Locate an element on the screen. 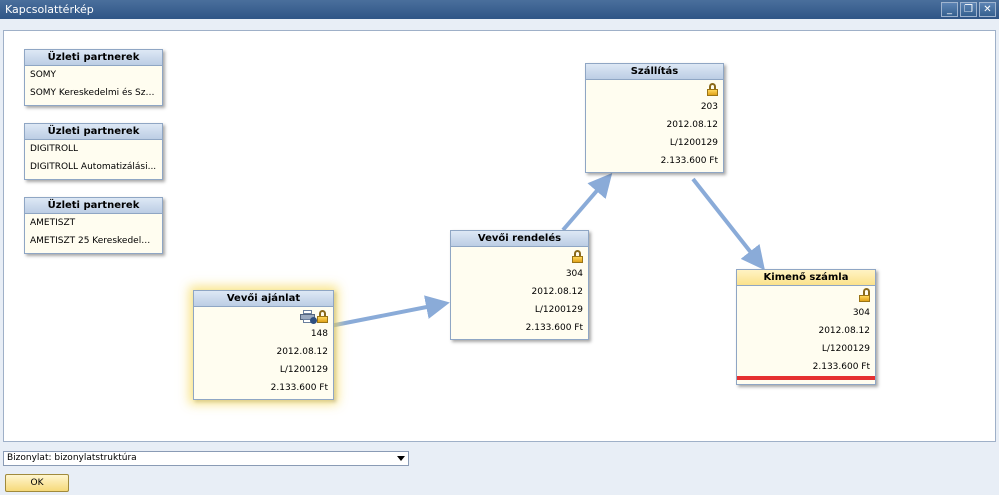  window-title: Kapcsolattérkép is located at coordinates (49, 9).